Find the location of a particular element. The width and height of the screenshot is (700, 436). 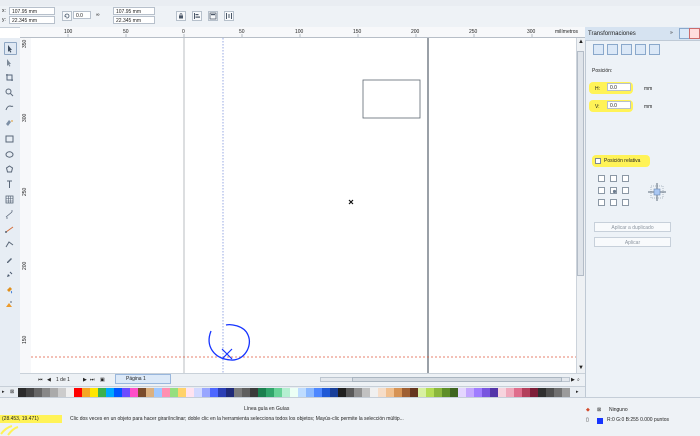

zoom-icon: ⌕ is located at coordinates (578, 380).